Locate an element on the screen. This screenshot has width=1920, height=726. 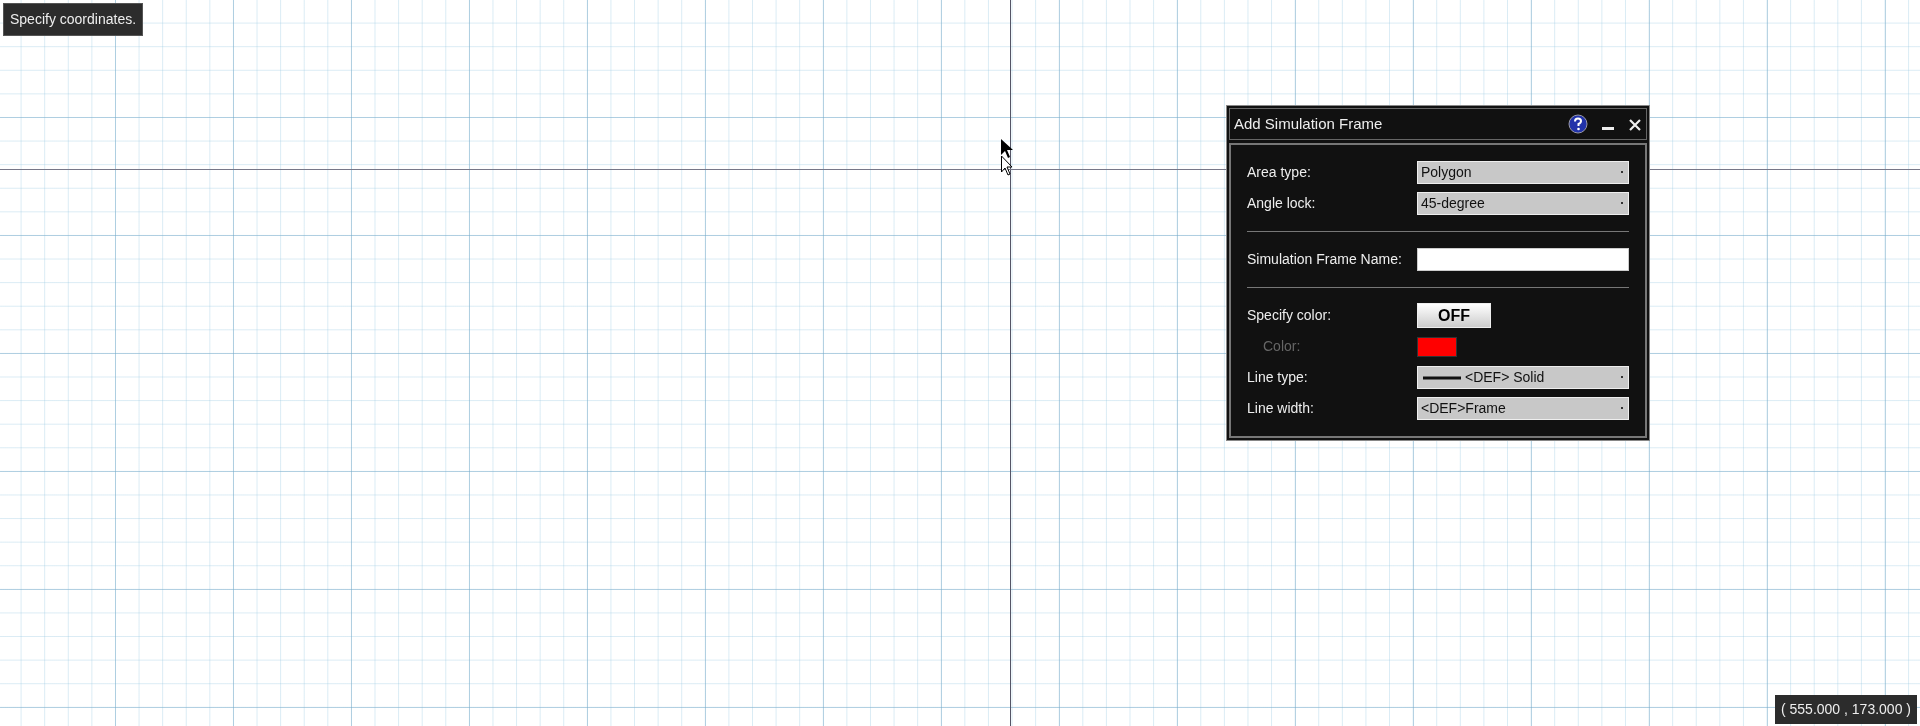
field-label: Color: is located at coordinates (1282, 346).